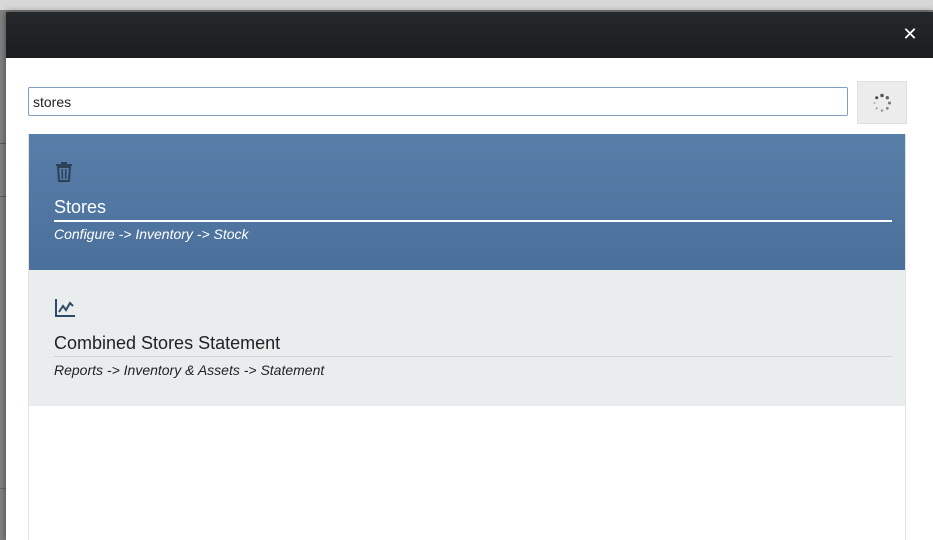  I want to click on search-row, so click(467, 106).